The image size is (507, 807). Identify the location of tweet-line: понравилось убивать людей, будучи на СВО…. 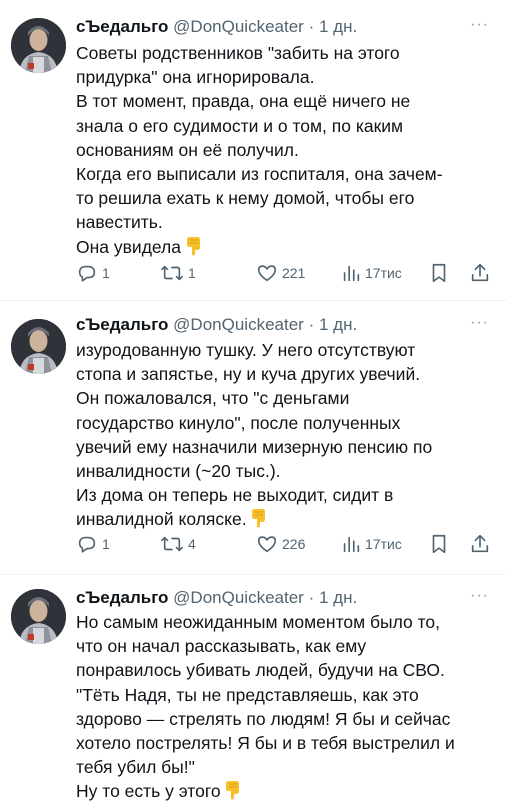
(260, 670).